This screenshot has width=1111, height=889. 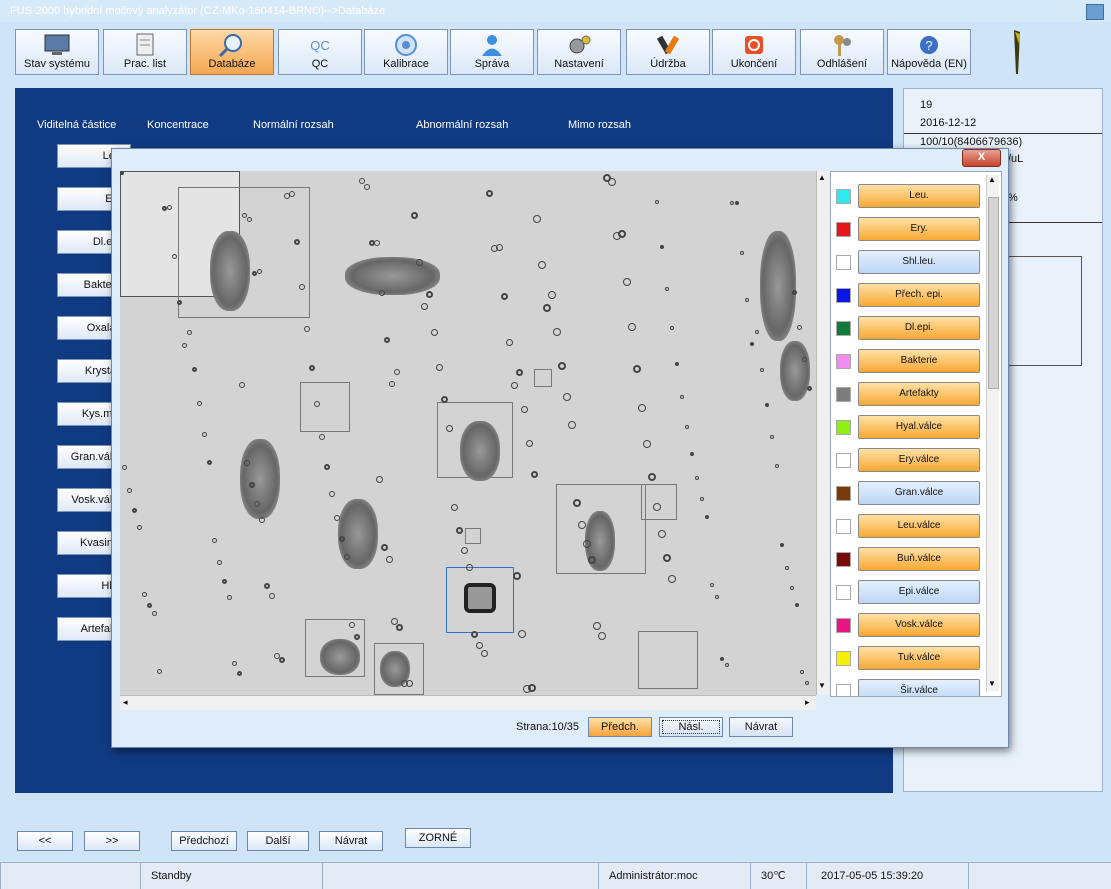 I want to click on scroll-down-icon: ▼, so click(x=822, y=685).